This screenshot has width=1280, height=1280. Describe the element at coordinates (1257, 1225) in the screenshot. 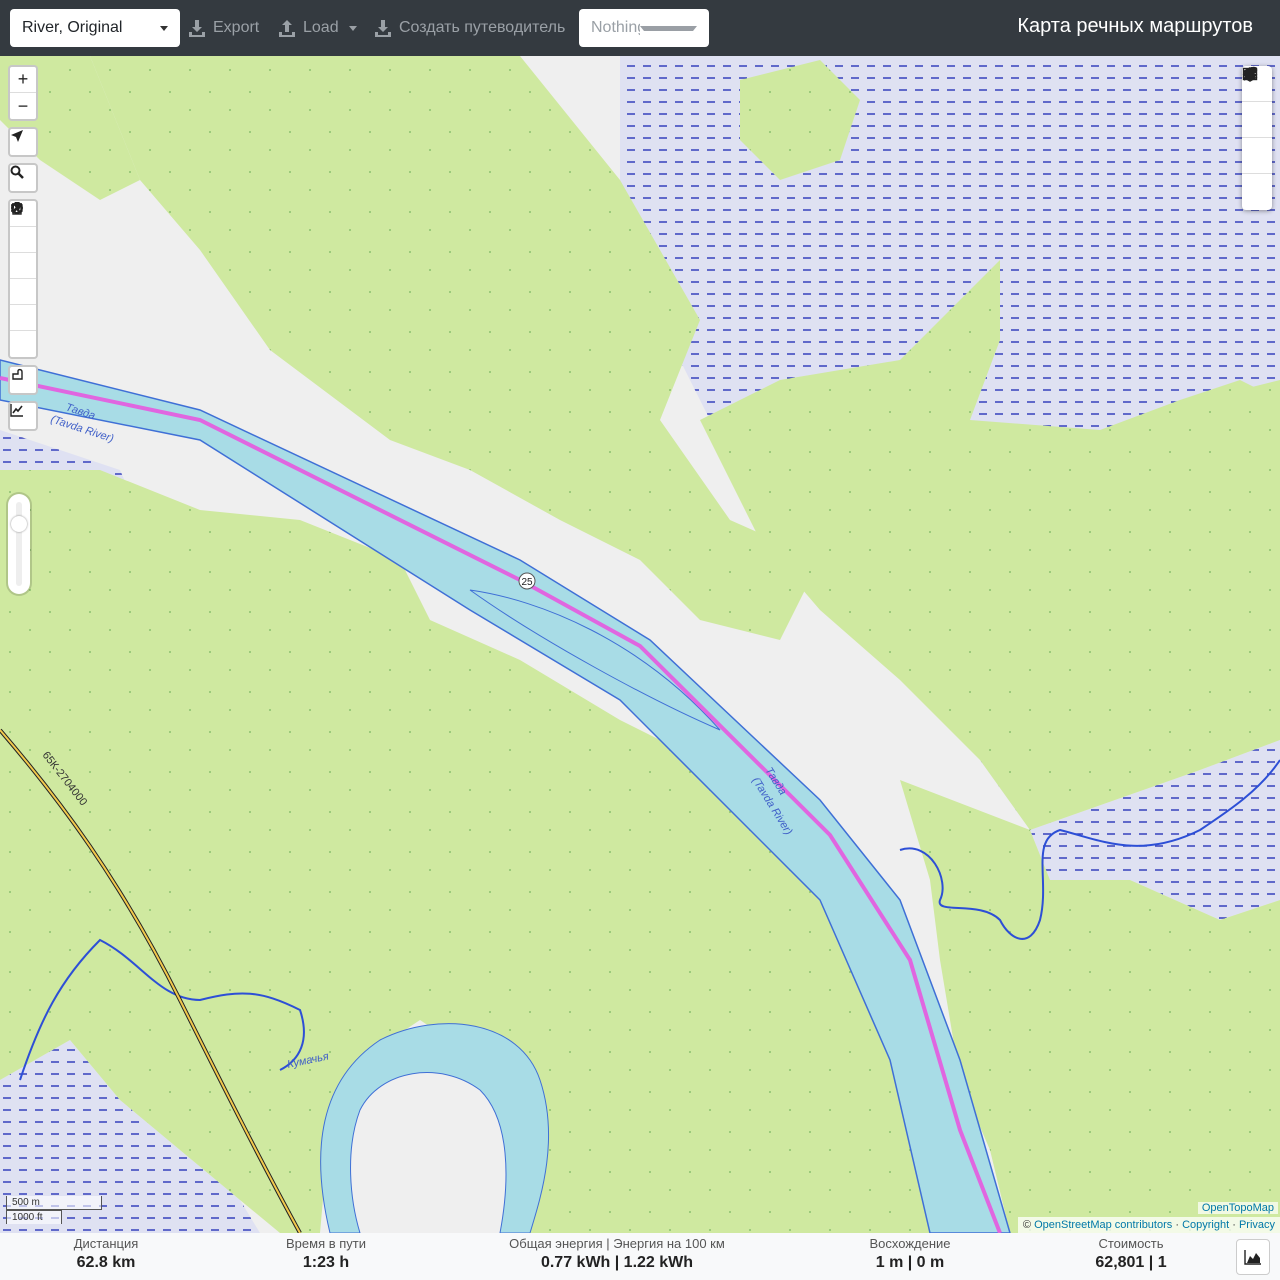

I see `privacy-link: Privacy` at that location.